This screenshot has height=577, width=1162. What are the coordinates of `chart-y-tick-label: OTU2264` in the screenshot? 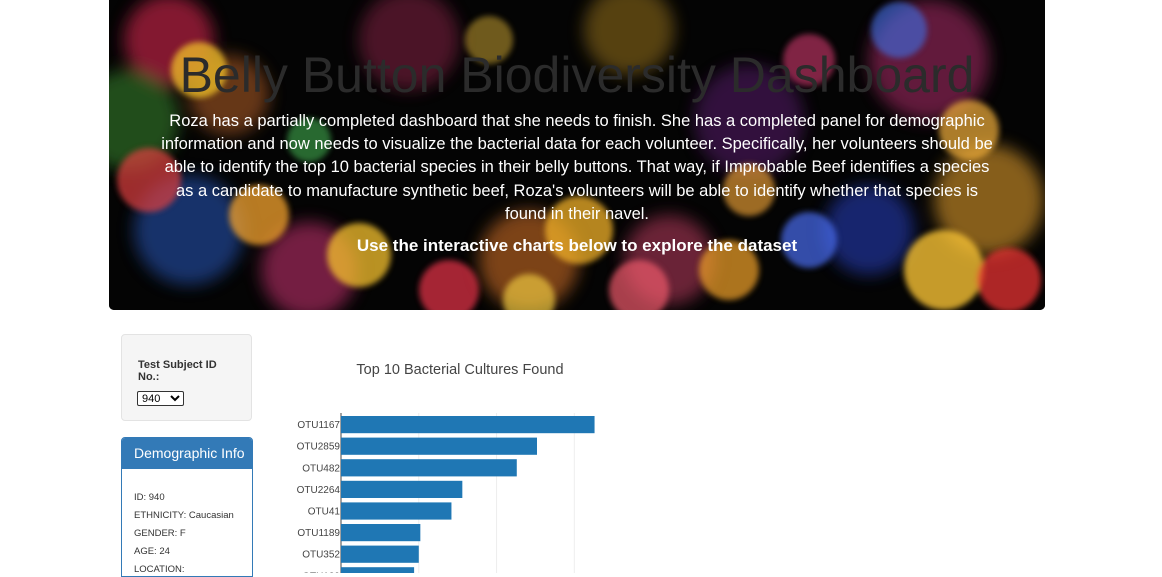 It's located at (319, 490).